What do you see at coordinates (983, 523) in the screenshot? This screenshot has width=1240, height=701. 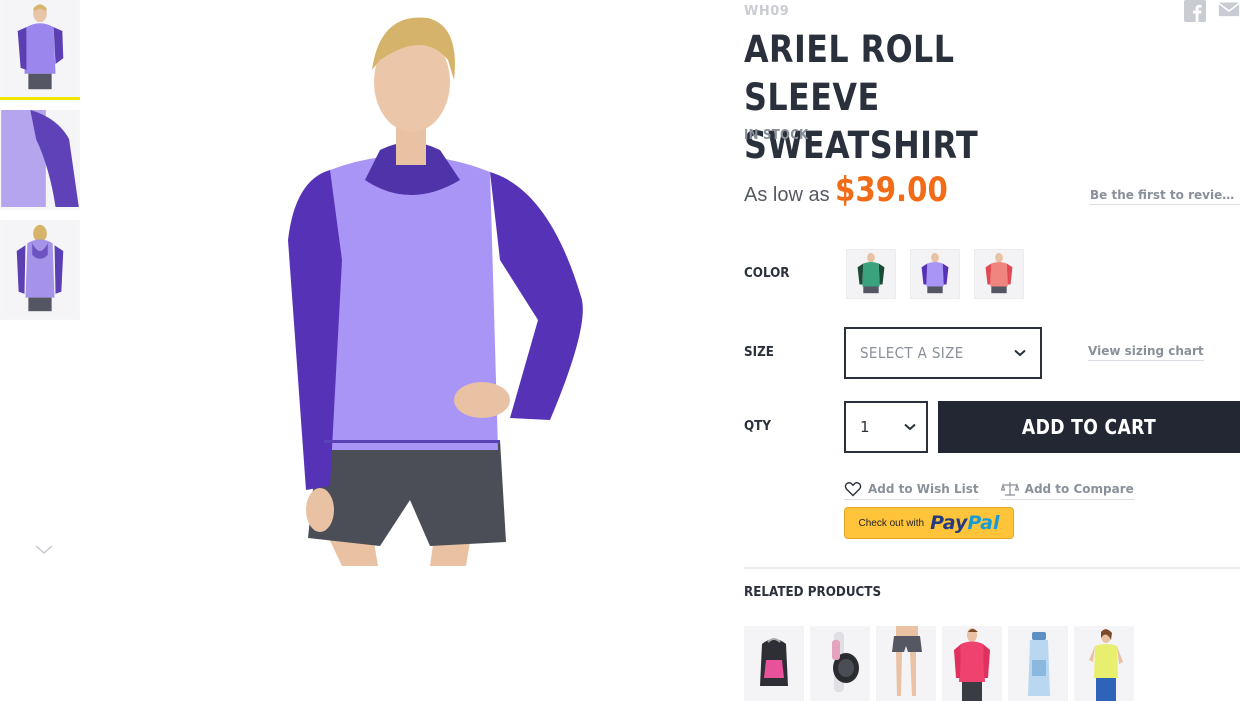 I see `paypal-logo-pal: Pal` at bounding box center [983, 523].